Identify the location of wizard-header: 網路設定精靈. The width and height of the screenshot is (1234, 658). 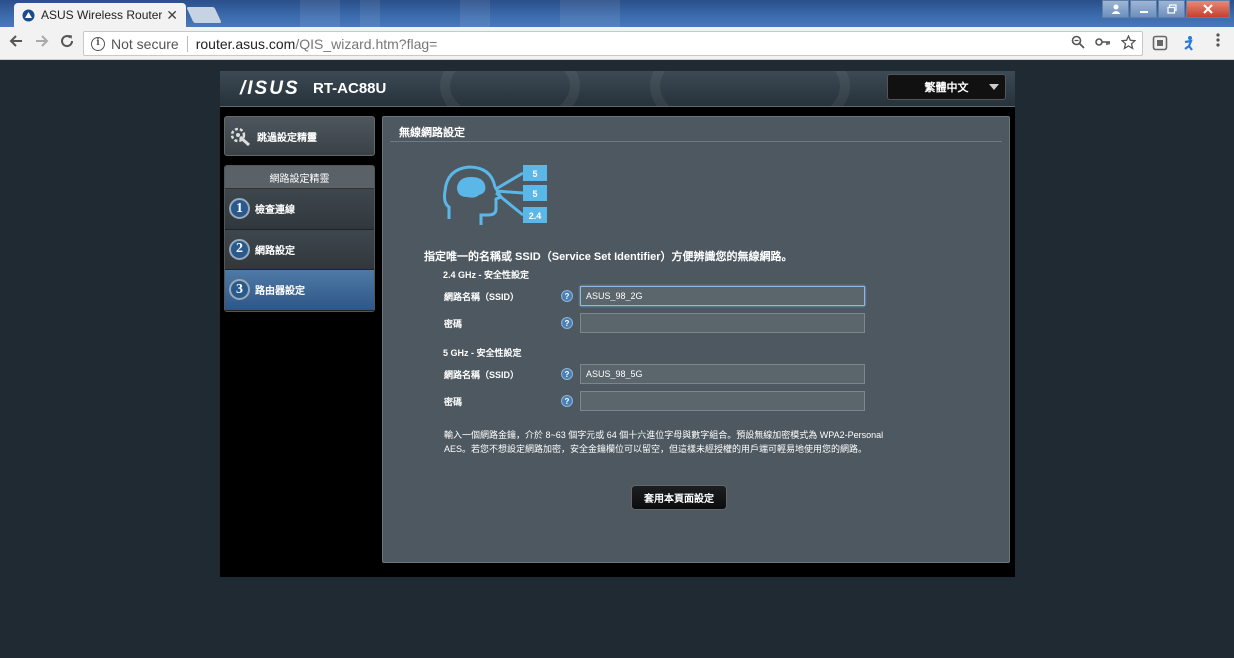
(299, 177).